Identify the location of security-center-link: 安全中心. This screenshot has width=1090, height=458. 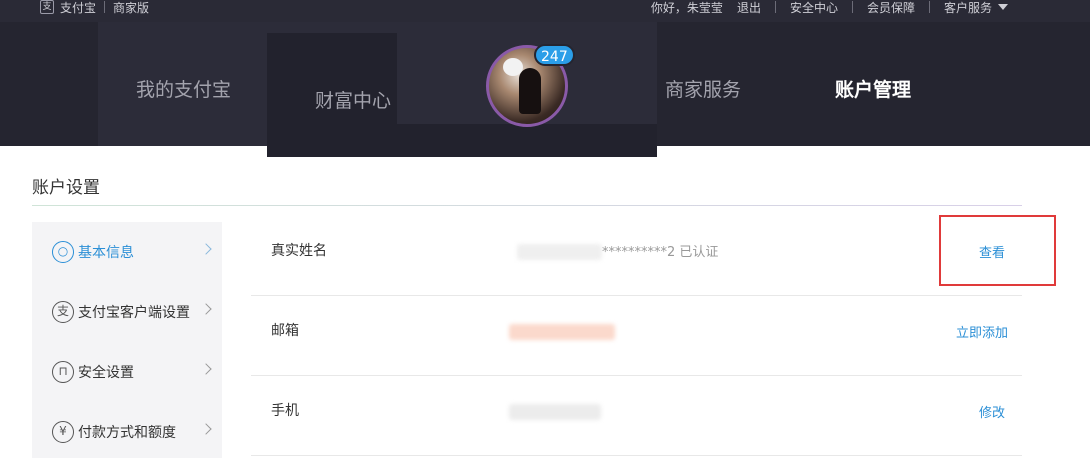
(814, 8).